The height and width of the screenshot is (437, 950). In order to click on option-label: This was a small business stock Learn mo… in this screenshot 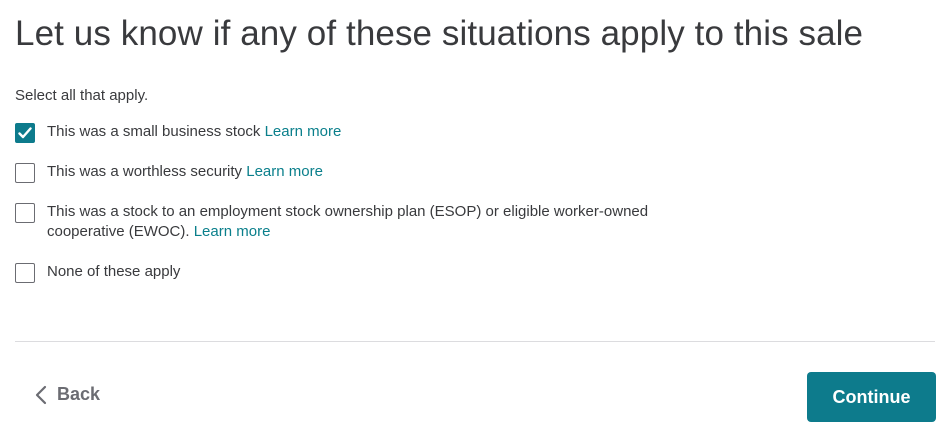, I will do `click(194, 132)`.